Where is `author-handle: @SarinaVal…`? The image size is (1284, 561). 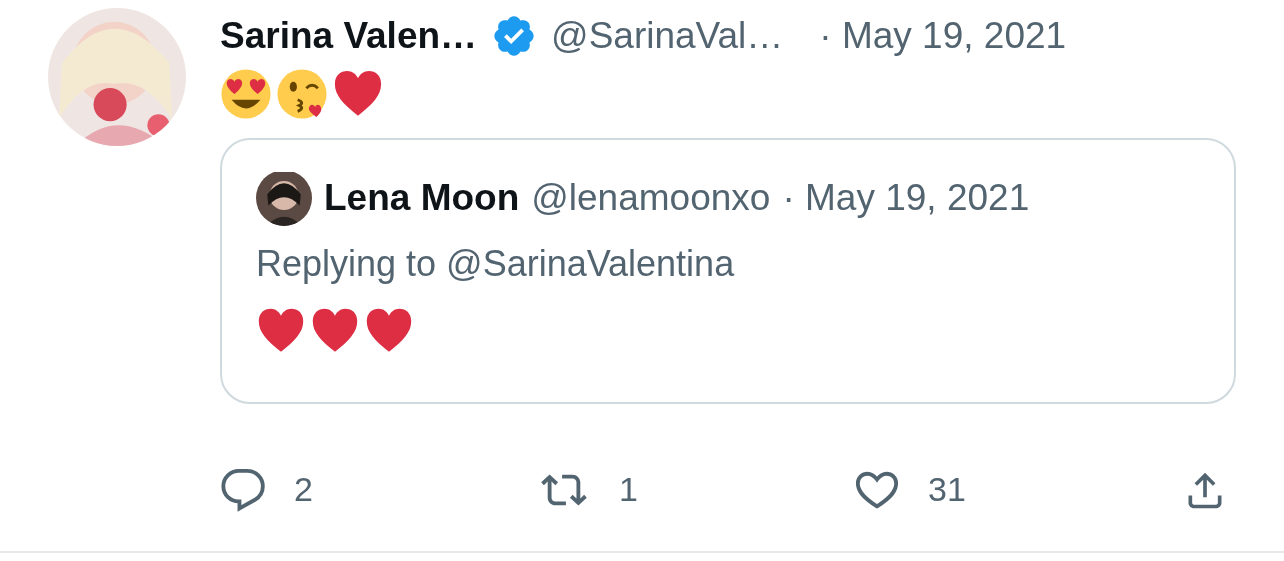
author-handle: @SarinaVal… is located at coordinates (667, 36).